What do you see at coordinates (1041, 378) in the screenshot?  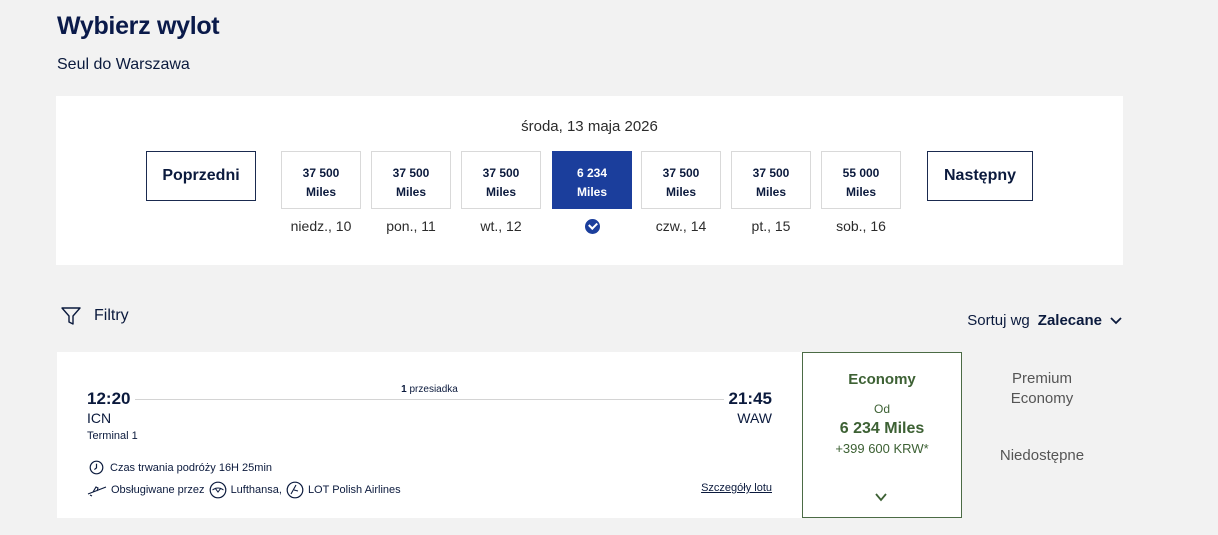 I see `premium-name-line1: Premium` at bounding box center [1041, 378].